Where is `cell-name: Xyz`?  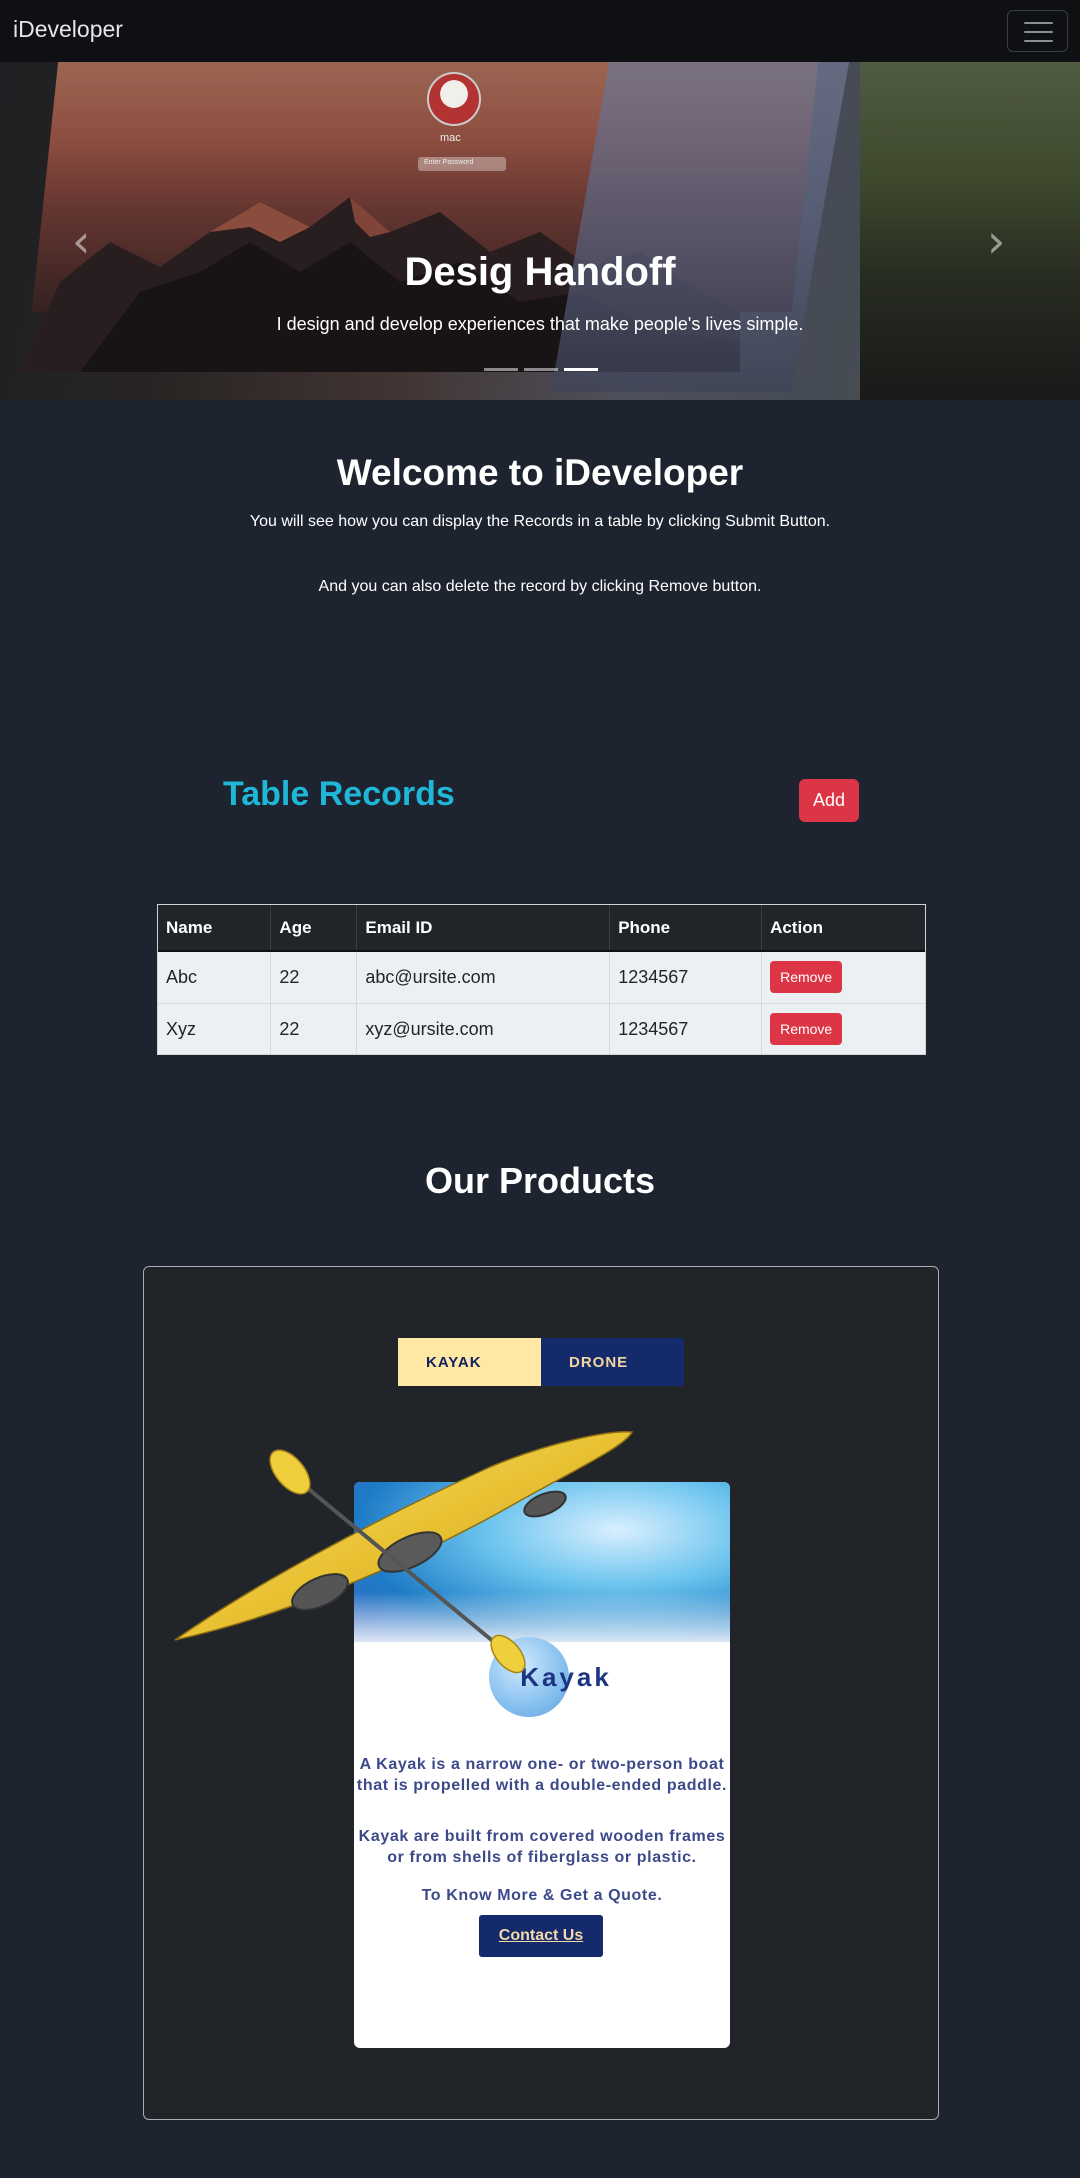 cell-name: Xyz is located at coordinates (215, 1028).